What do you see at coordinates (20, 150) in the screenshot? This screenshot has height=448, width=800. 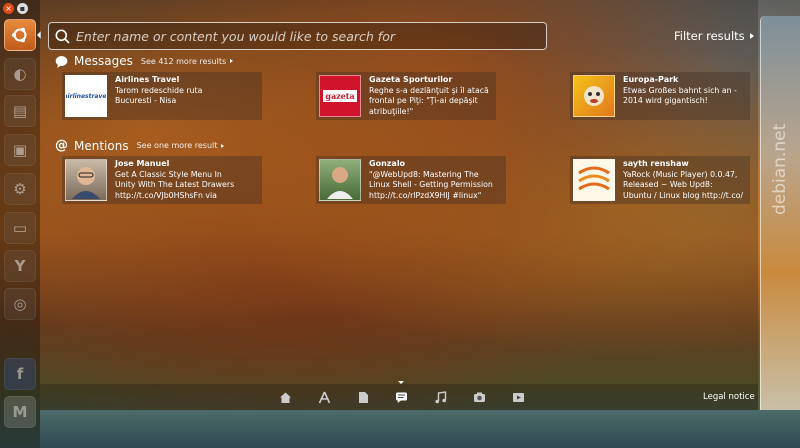 I see `launcher-terminal-icon: ▣` at bounding box center [20, 150].